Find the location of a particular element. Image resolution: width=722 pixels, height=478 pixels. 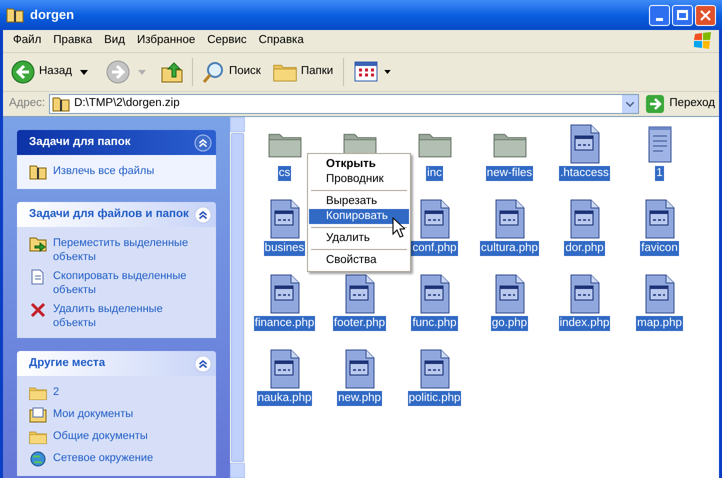

section-title: Задачи для папок is located at coordinates (80, 142).